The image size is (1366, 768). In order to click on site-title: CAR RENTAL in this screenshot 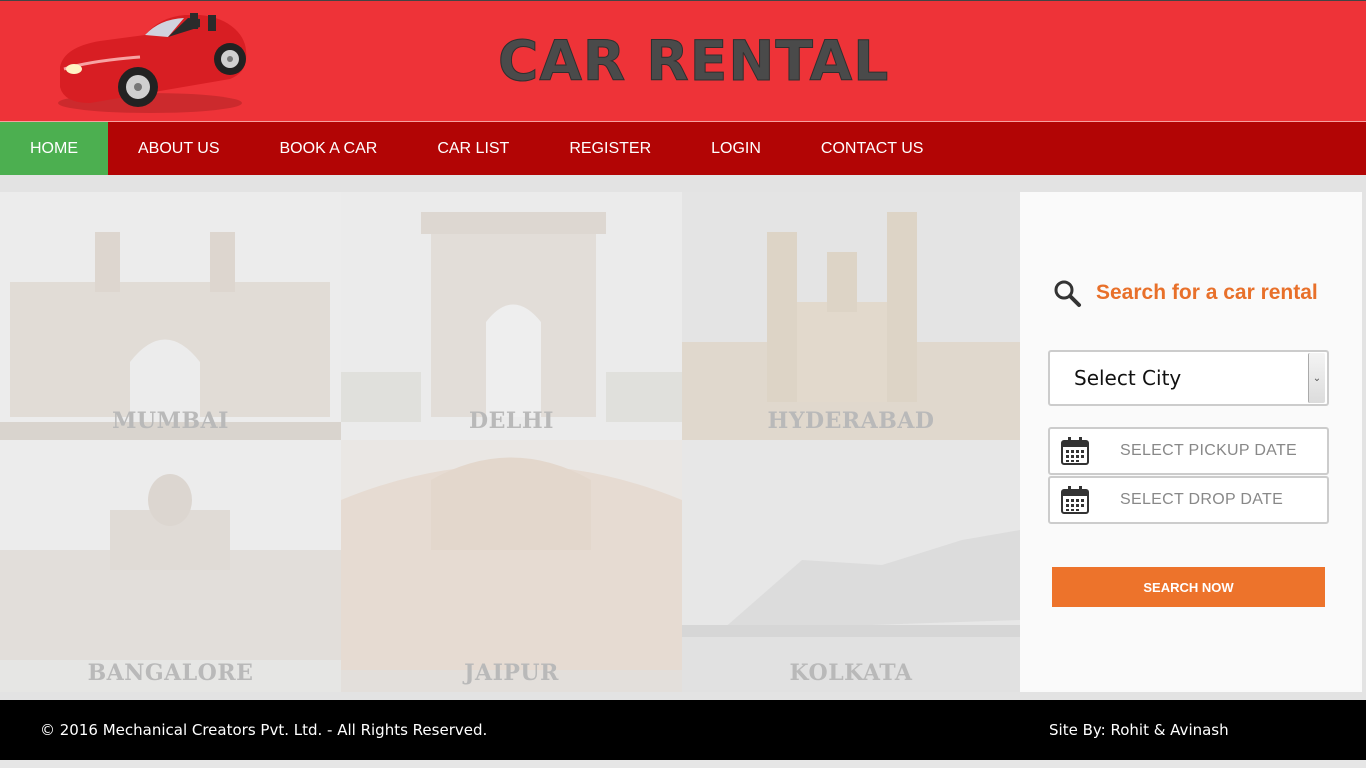, I will do `click(693, 61)`.